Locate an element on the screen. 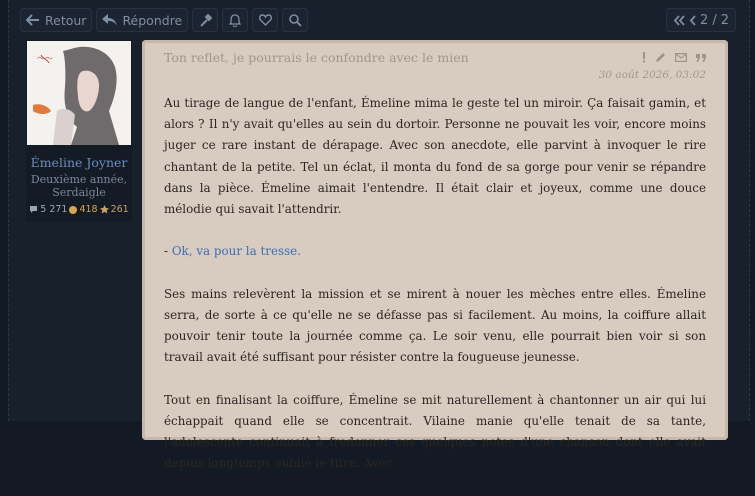  reputation-count: 261 is located at coordinates (119, 209).